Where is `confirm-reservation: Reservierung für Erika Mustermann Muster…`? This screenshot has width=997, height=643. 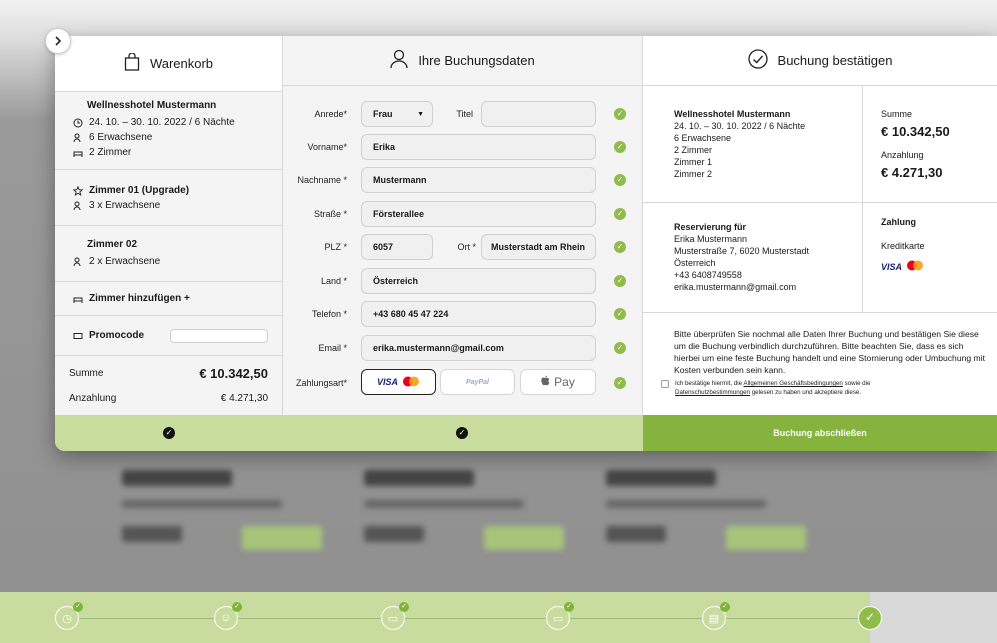 confirm-reservation: Reservierung für Erika Mustermann Muster… is located at coordinates (741, 257).